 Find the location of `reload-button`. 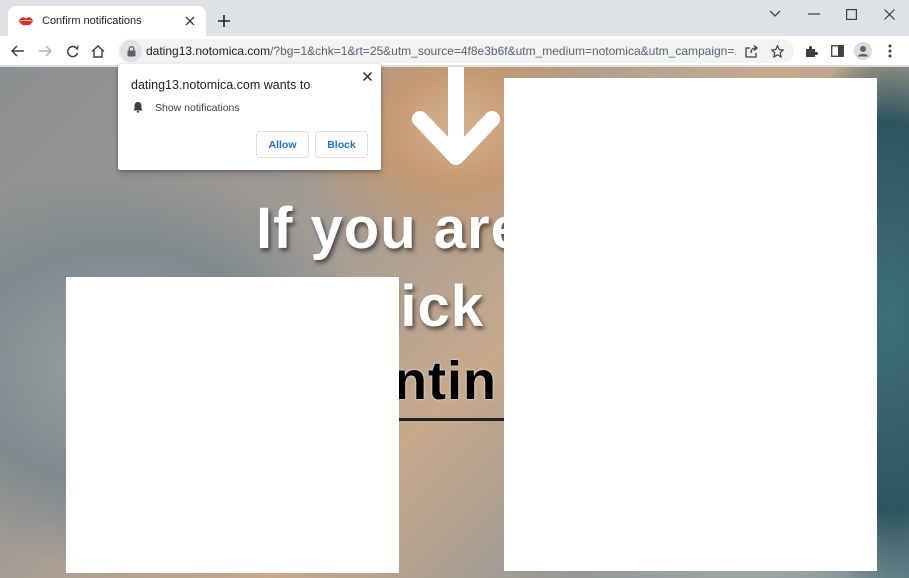

reload-button is located at coordinates (72, 51).